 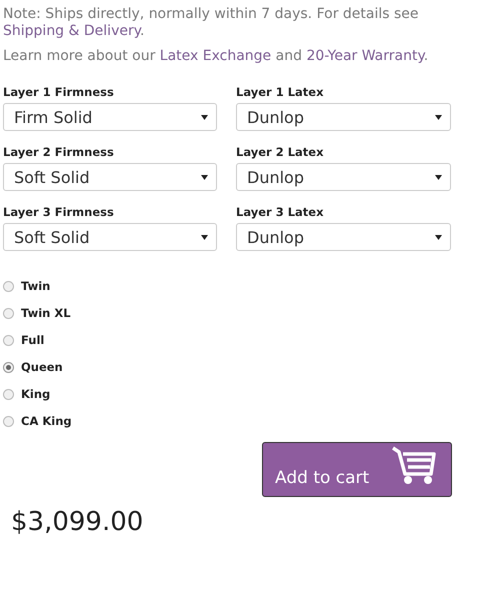 What do you see at coordinates (280, 92) in the screenshot?
I see `field-label: Layer 1 Latex` at bounding box center [280, 92].